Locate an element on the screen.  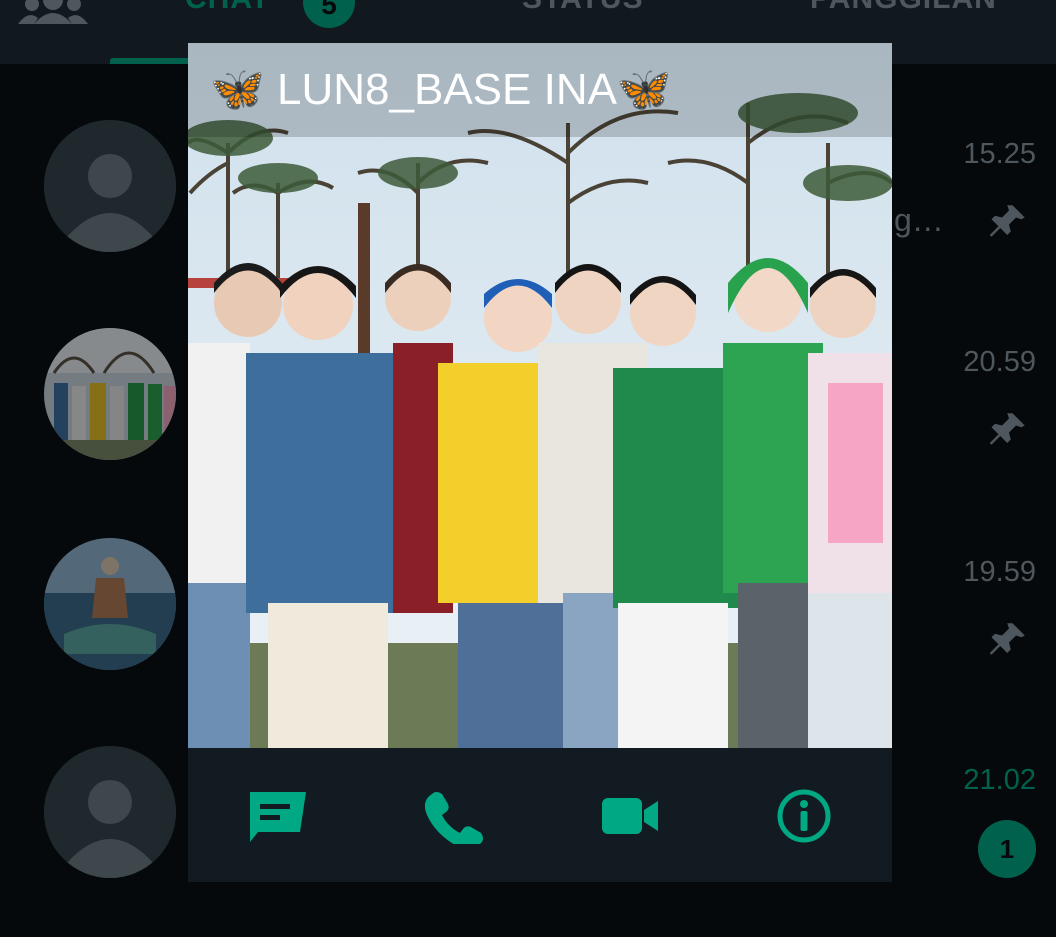
info-icon is located at coordinates (804, 816).